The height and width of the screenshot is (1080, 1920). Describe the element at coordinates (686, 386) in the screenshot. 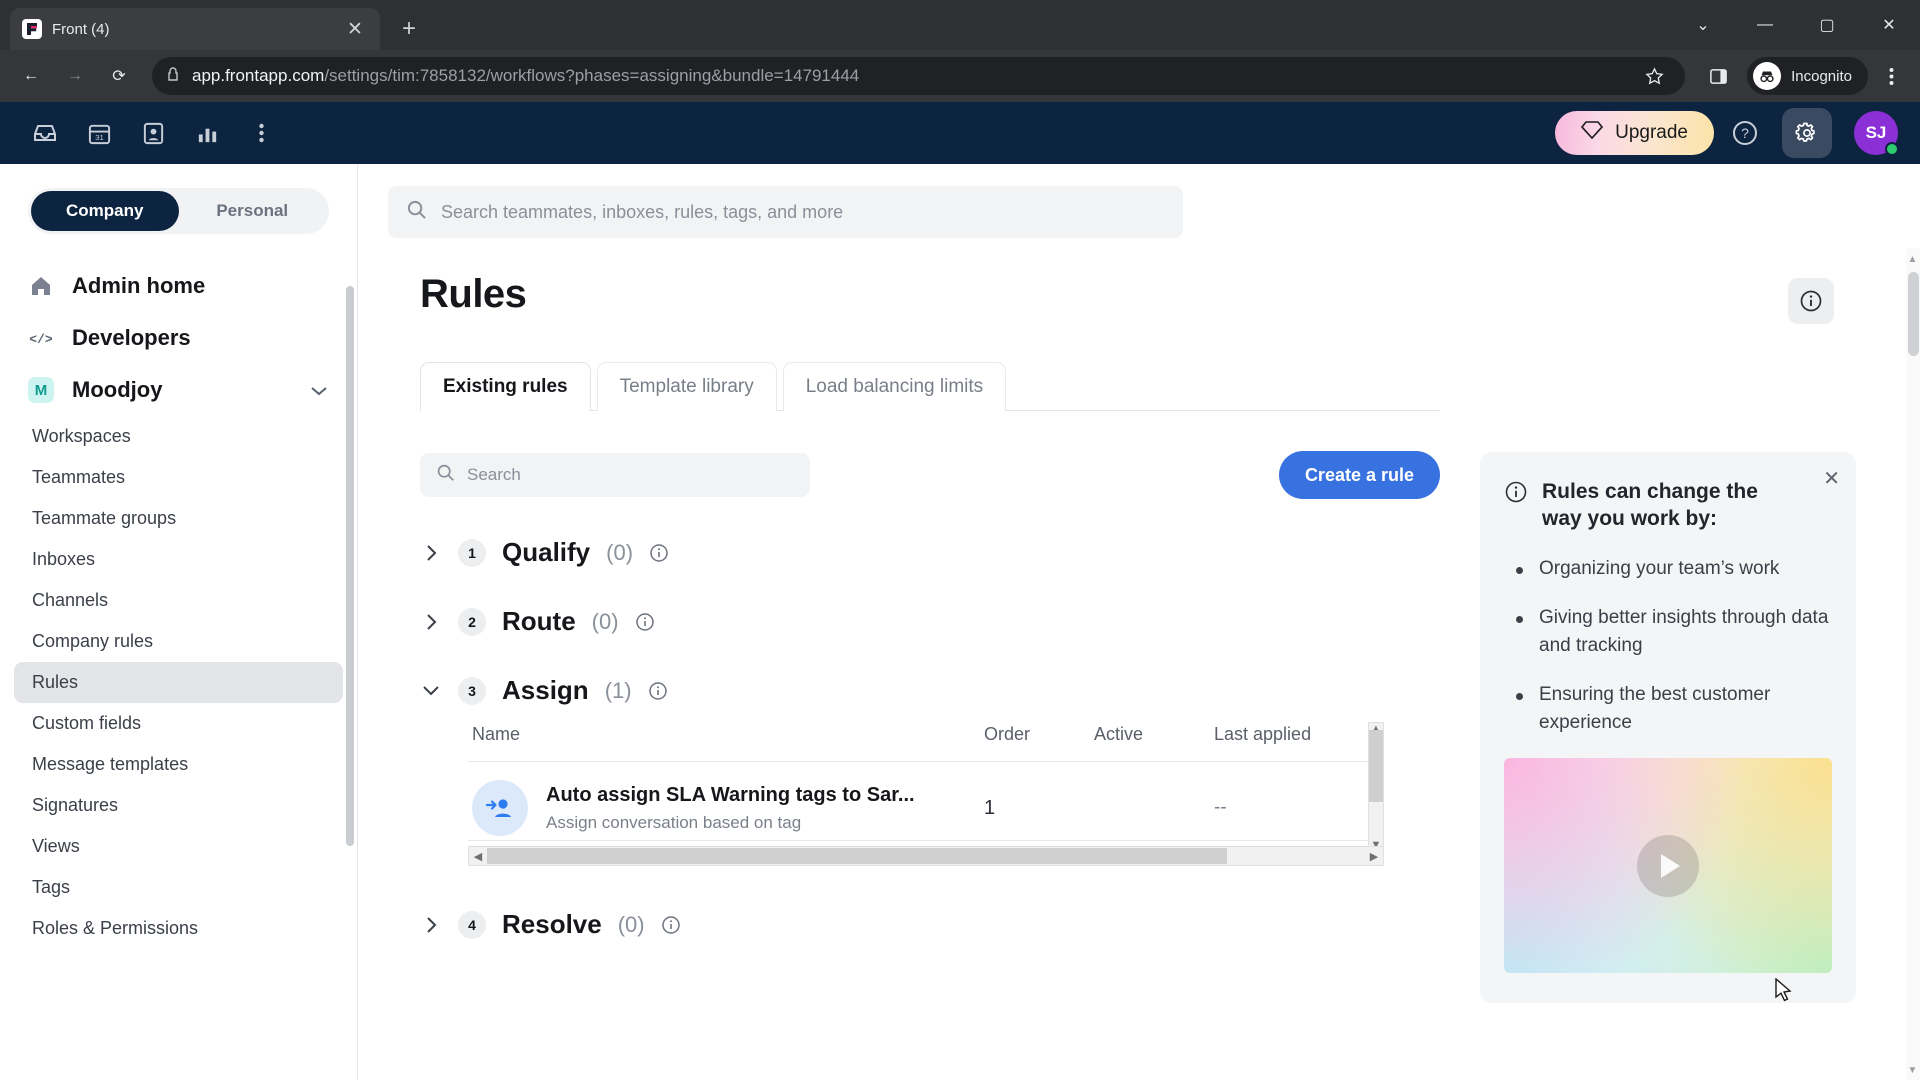

I see `tab-template-library: Template library` at that location.